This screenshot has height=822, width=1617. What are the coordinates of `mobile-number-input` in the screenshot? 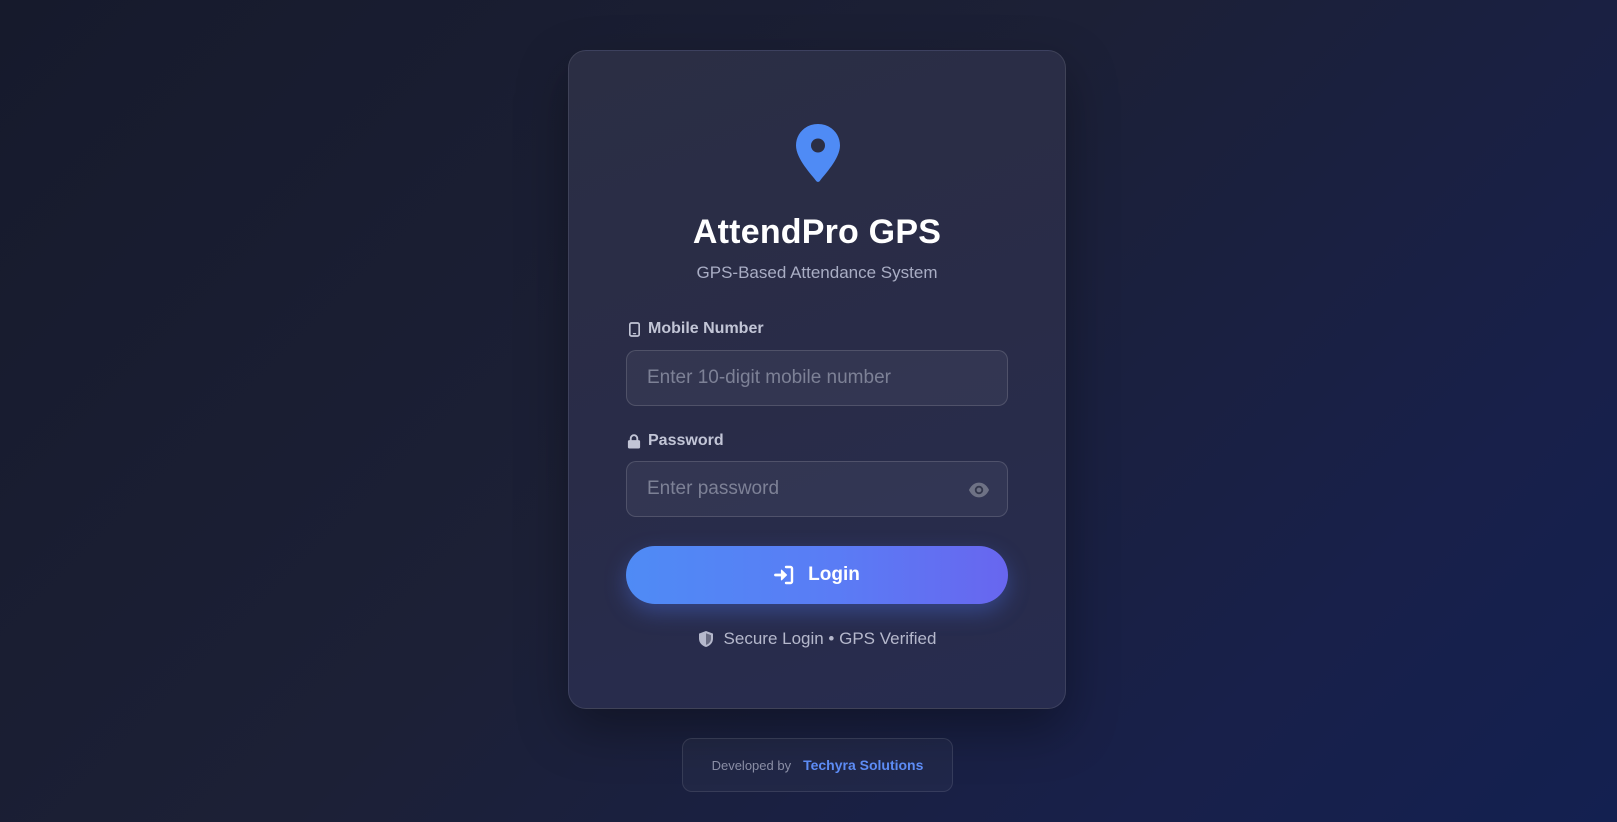 It's located at (817, 378).